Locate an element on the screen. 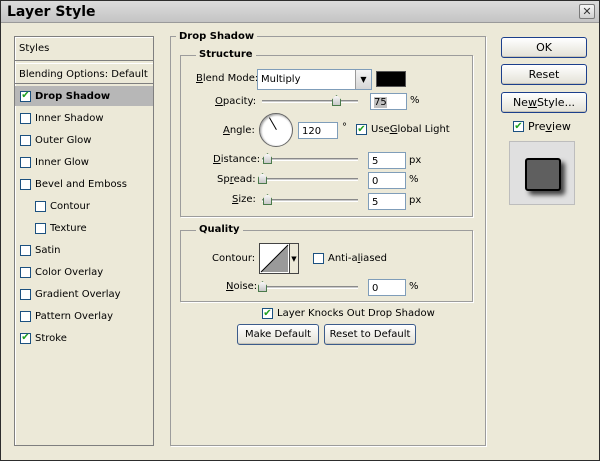 This screenshot has width=600, height=461. style-item: Contour is located at coordinates (84, 206).